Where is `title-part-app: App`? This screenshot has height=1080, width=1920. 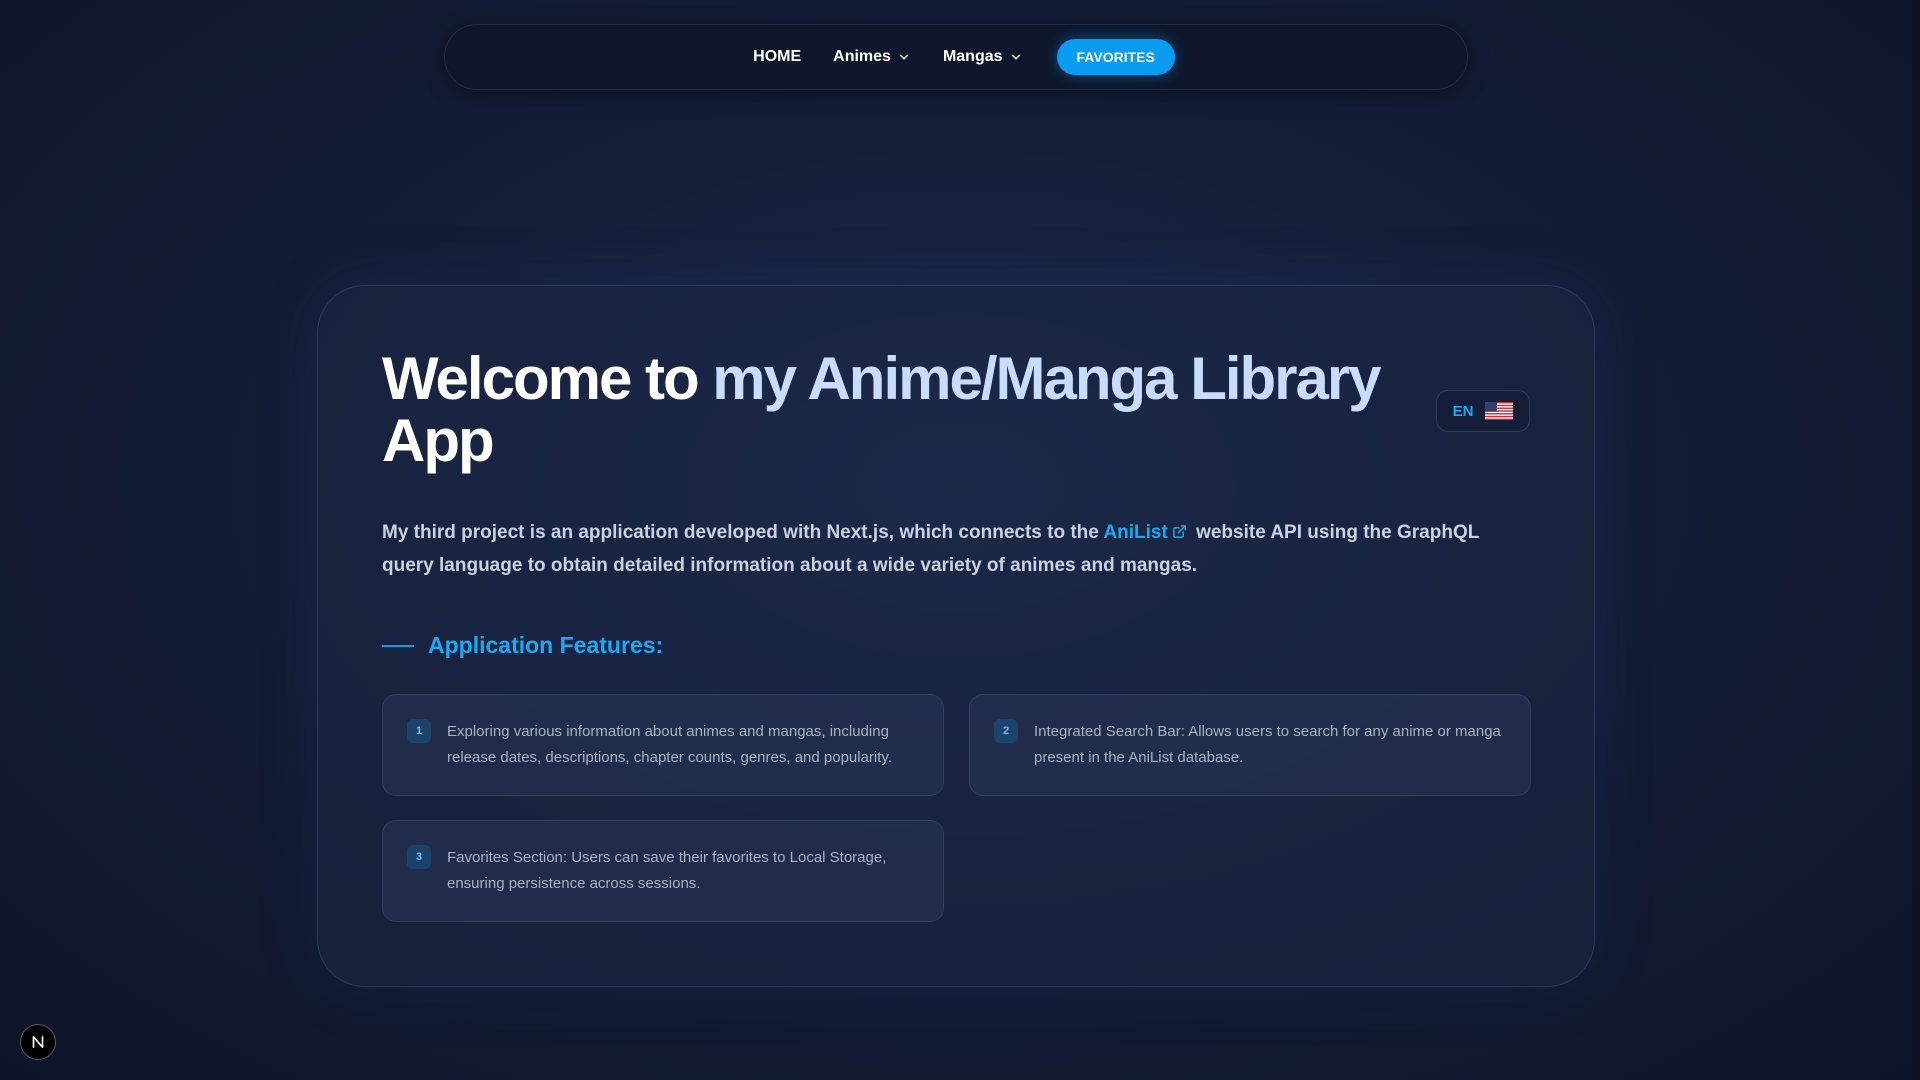 title-part-app: App is located at coordinates (438, 440).